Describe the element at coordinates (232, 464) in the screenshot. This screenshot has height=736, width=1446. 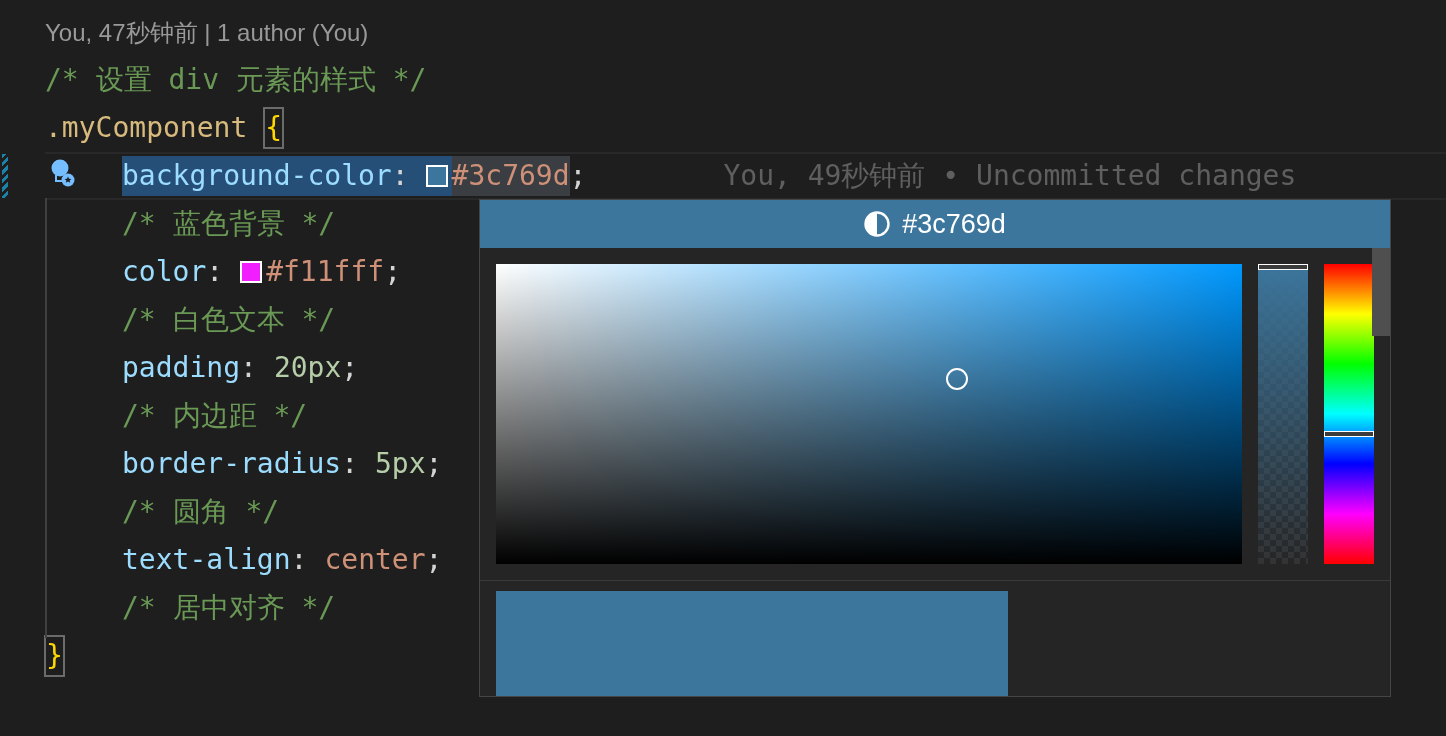
I see `css-property: border-radius` at that location.